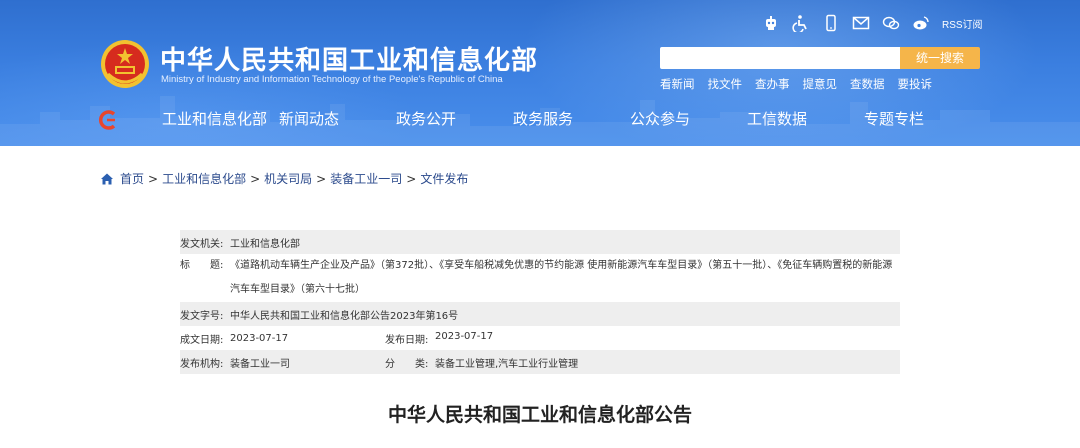 This screenshot has width=1080, height=448. Describe the element at coordinates (464, 336) in the screenshot. I see `publish-date-value: 2023-07-17` at that location.